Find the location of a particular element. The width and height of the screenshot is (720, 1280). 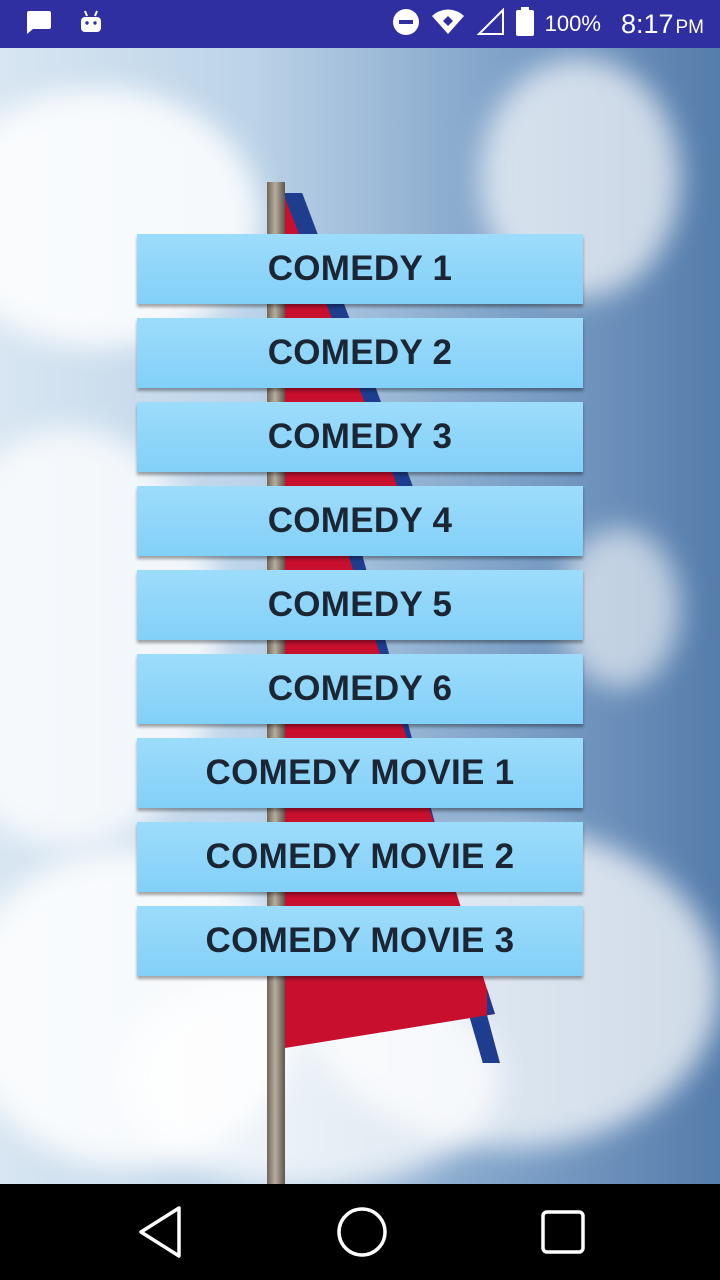

recents-icon is located at coordinates (563, 1232).